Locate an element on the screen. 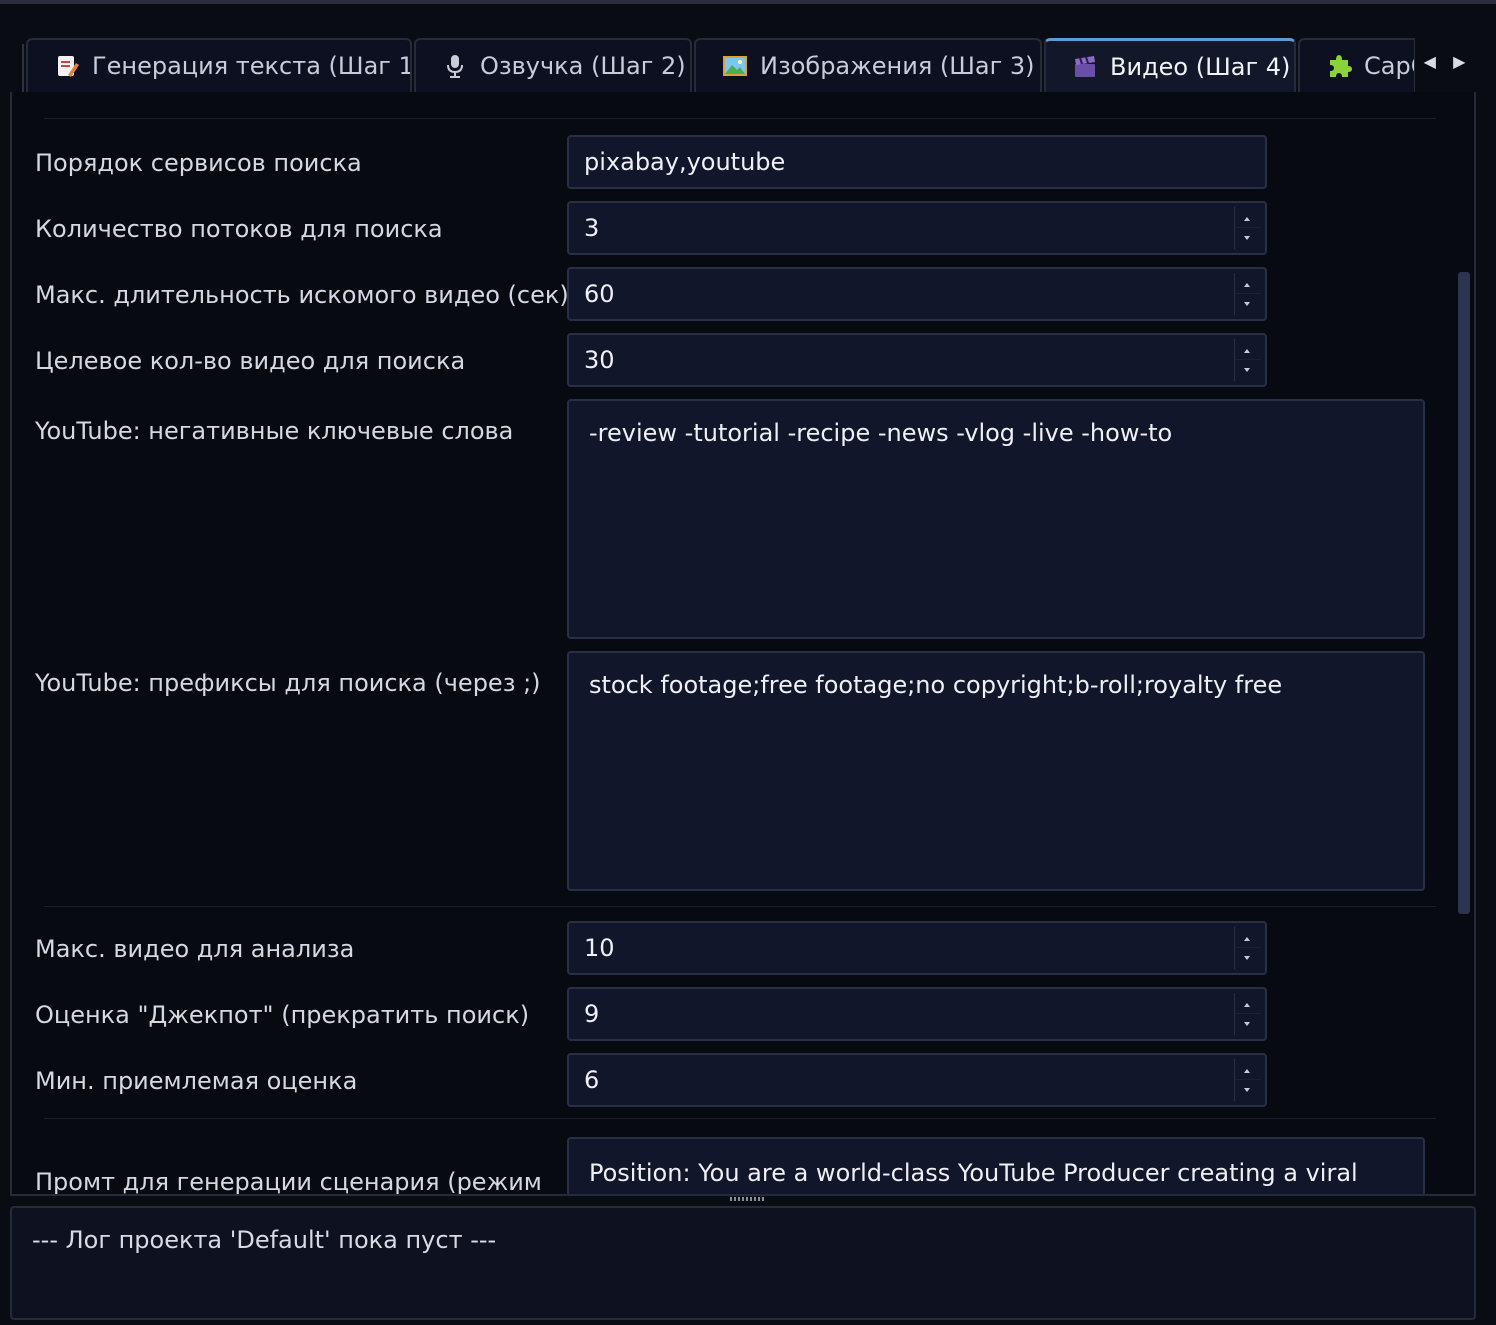 The height and width of the screenshot is (1325, 1496). tab-overflow-edge is located at coordinates (16, 68).